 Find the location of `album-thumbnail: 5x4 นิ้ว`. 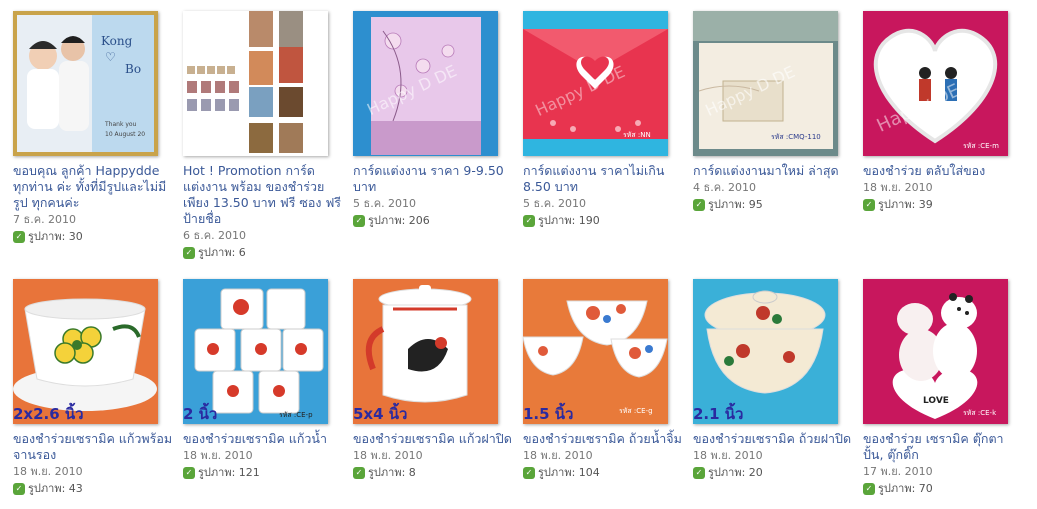

album-thumbnail: 5x4 นิ้ว is located at coordinates (425, 351).